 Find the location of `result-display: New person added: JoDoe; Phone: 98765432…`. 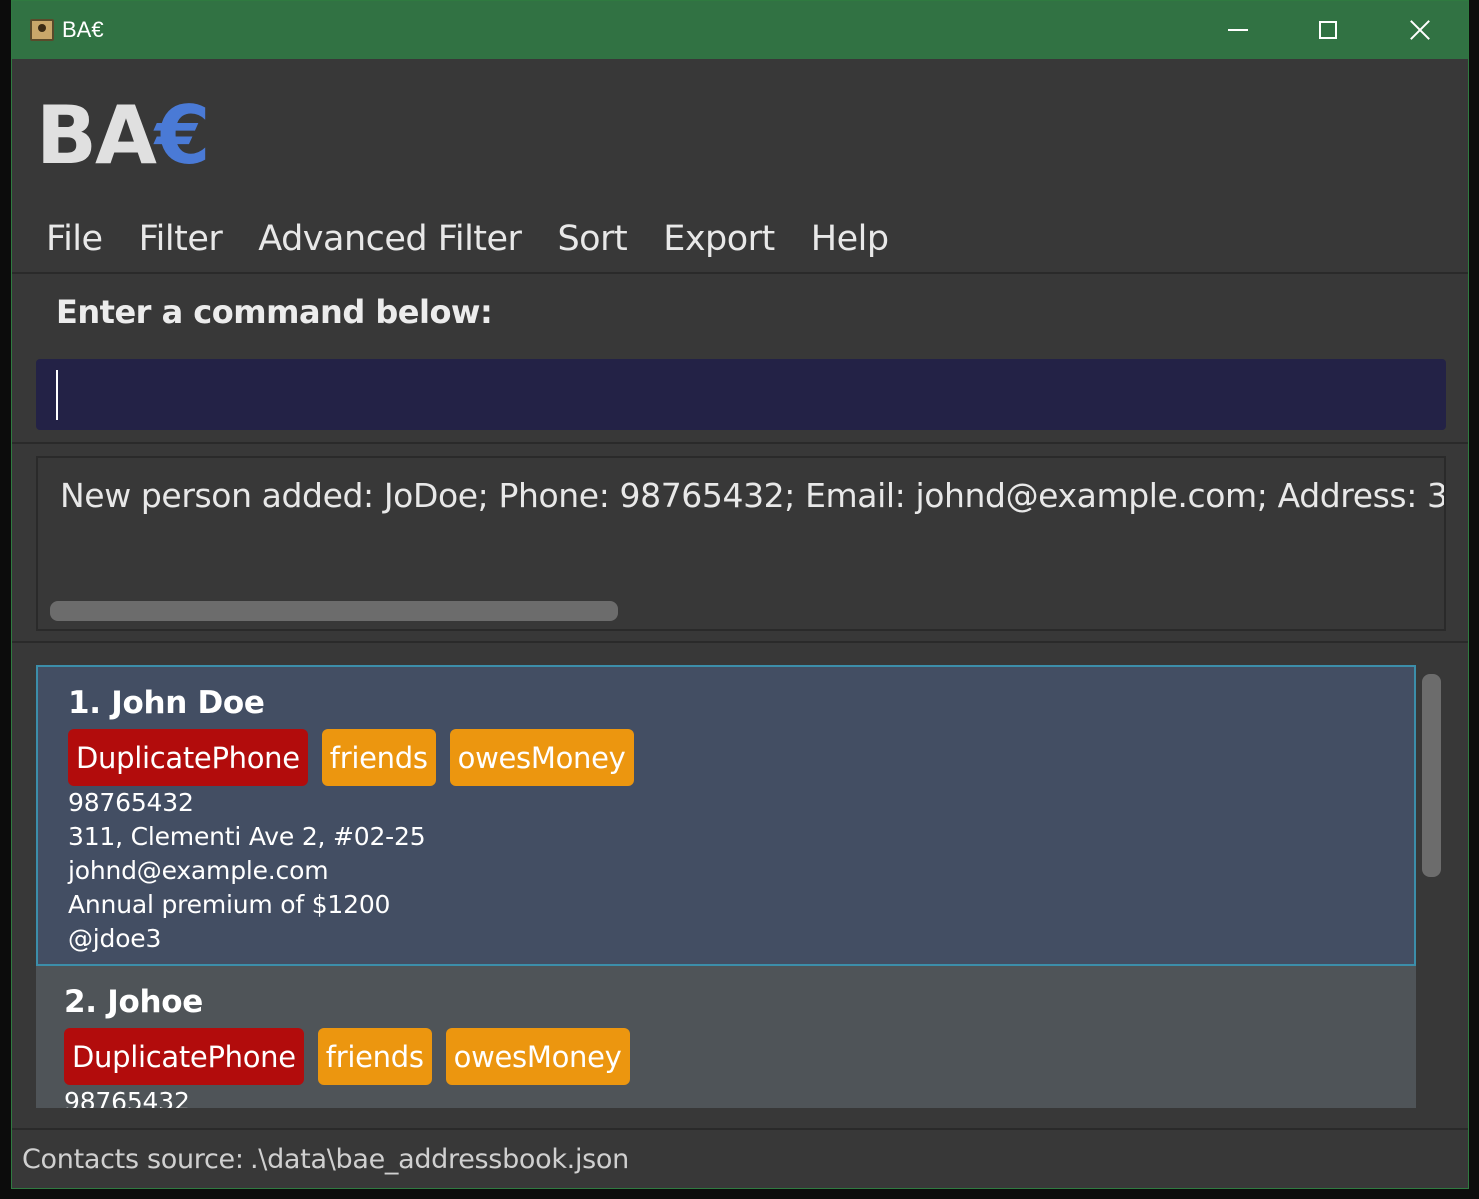

result-display: New person added: JoDoe; Phone: 98765432… is located at coordinates (741, 543).